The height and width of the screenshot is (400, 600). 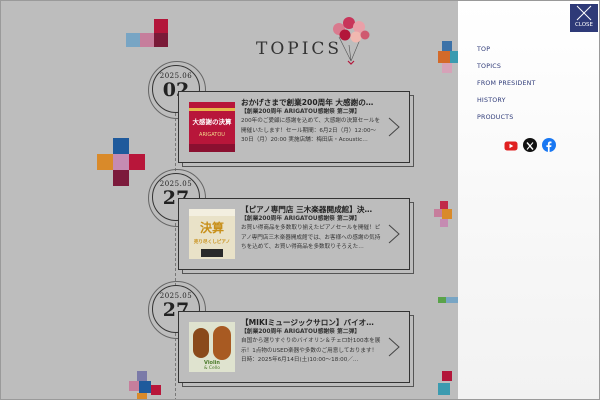 What do you see at coordinates (212, 234) in the screenshot?
I see `topic-thumbnail: 決算 売り尽くしピアノ` at bounding box center [212, 234].